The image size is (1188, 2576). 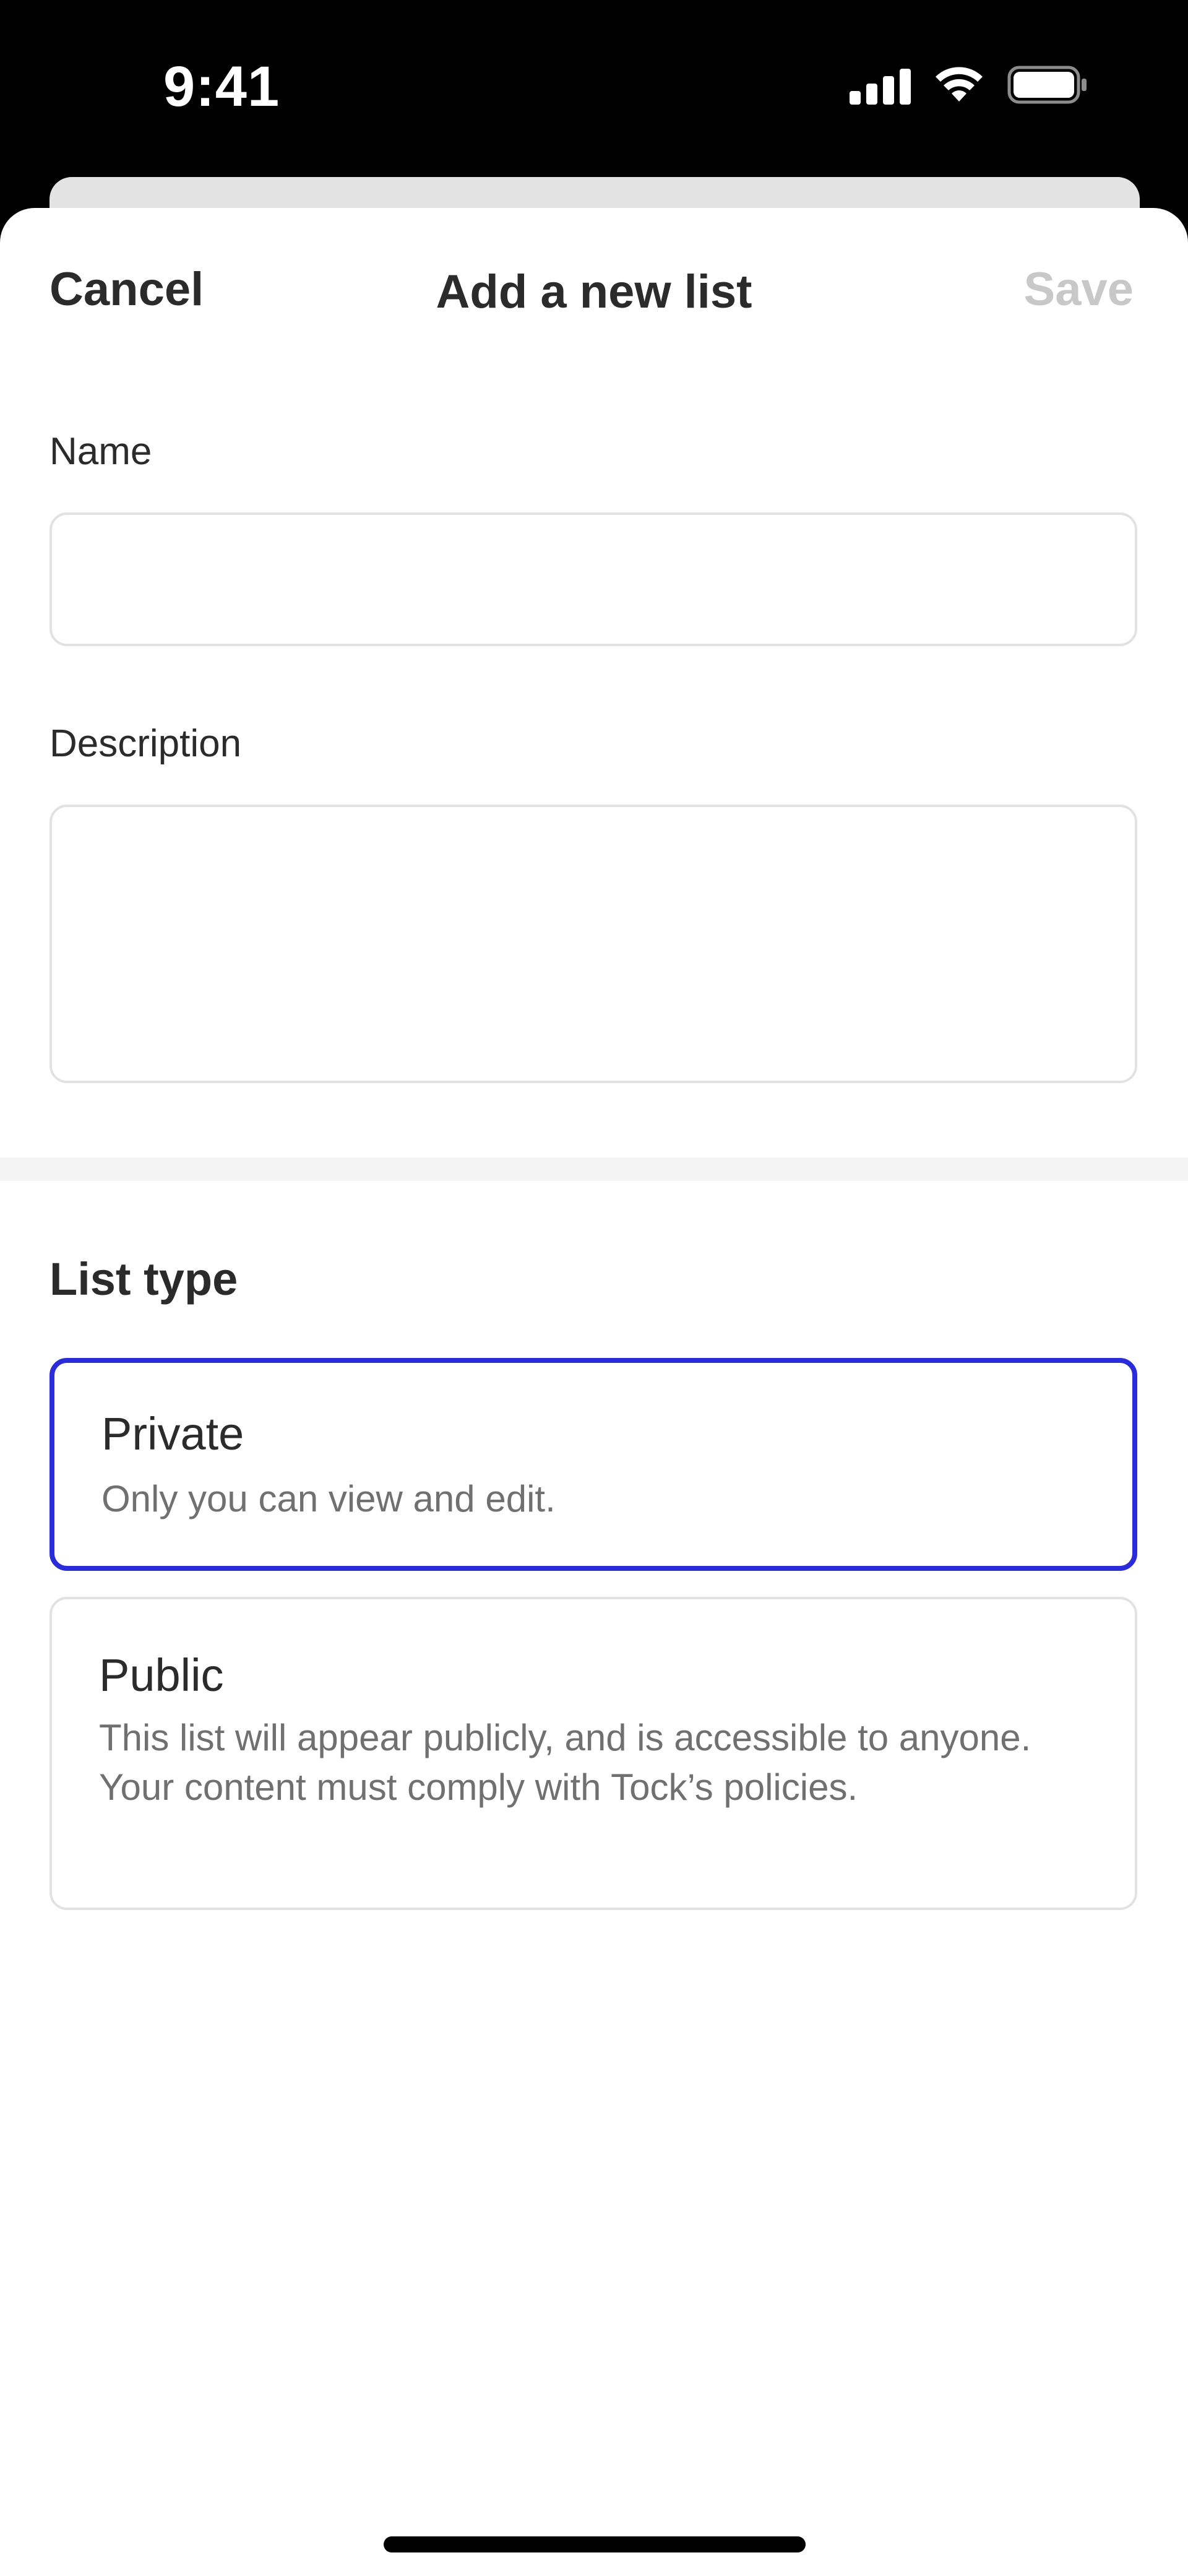 What do you see at coordinates (146, 743) in the screenshot?
I see `description-label: Description` at bounding box center [146, 743].